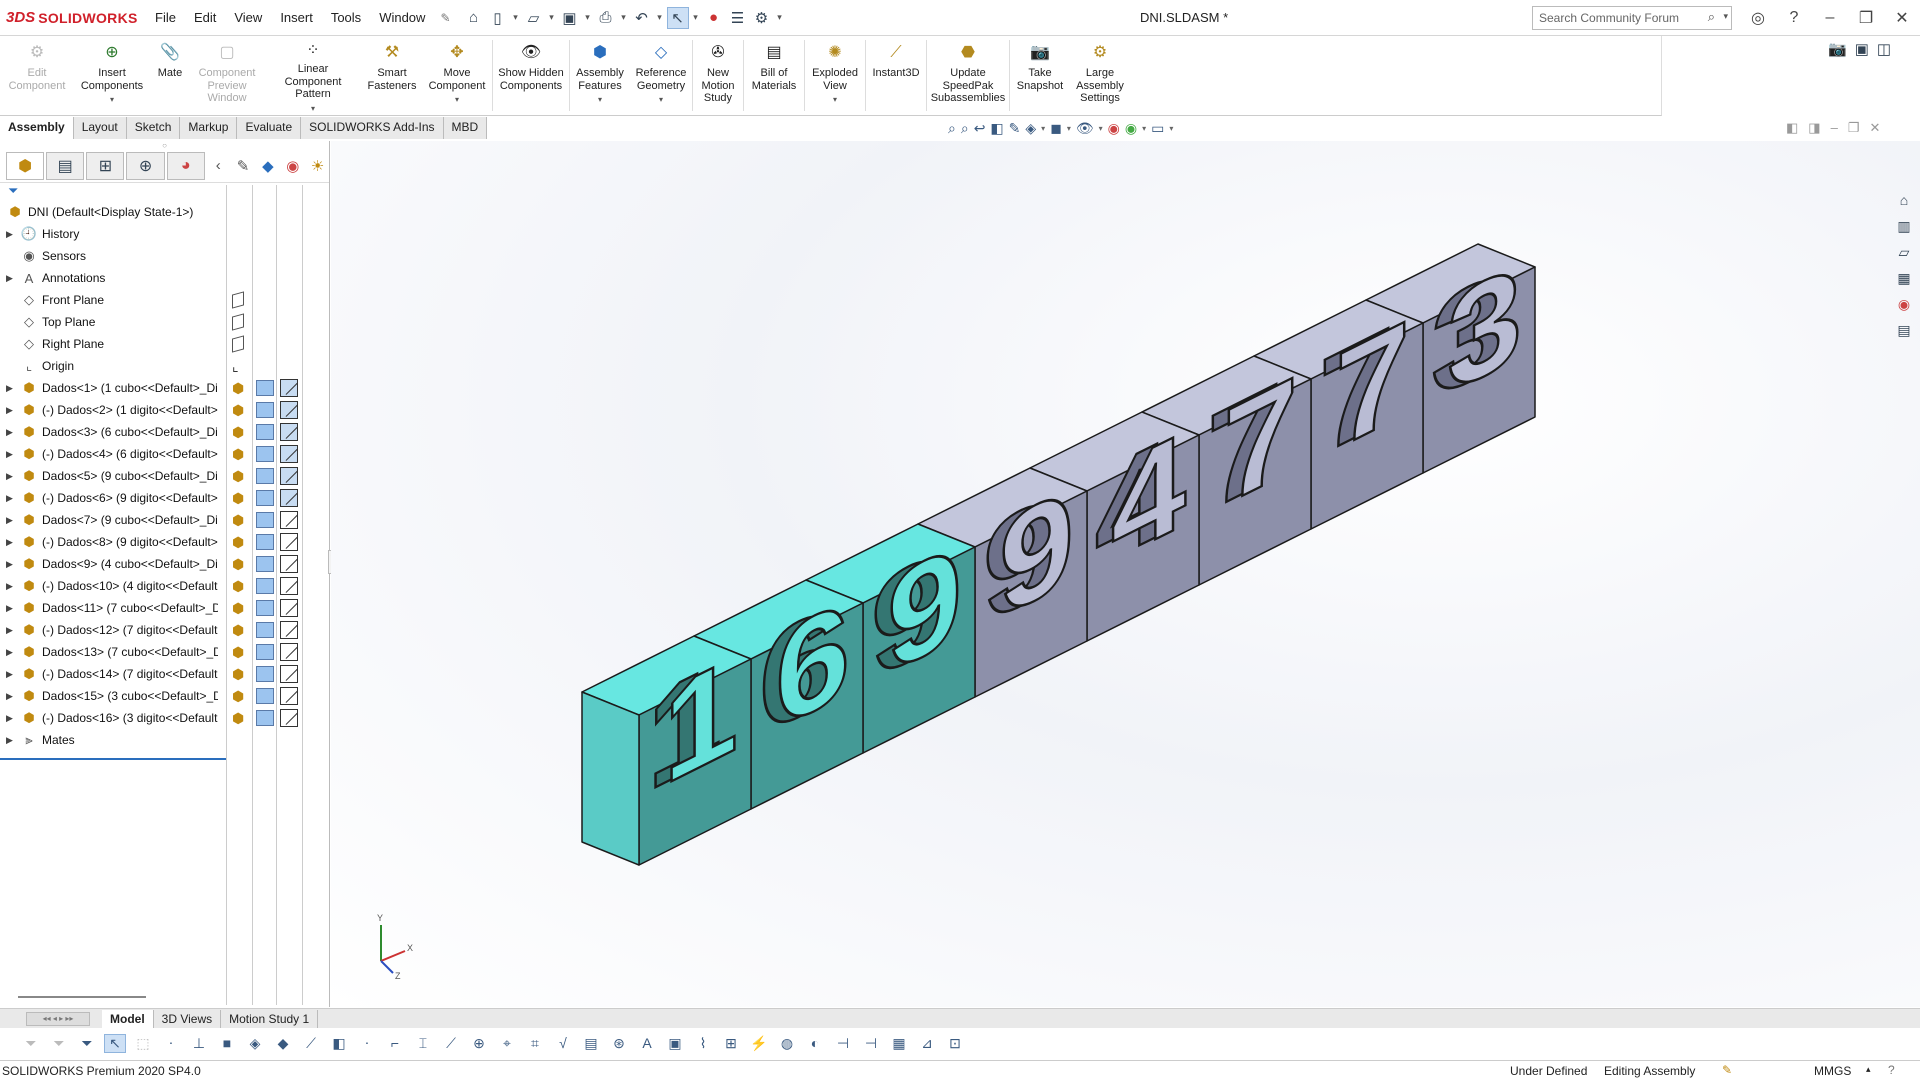 The height and width of the screenshot is (1080, 1920). I want to click on show-hidden-button: 👁 Show Hidden Components, so click(531, 75).